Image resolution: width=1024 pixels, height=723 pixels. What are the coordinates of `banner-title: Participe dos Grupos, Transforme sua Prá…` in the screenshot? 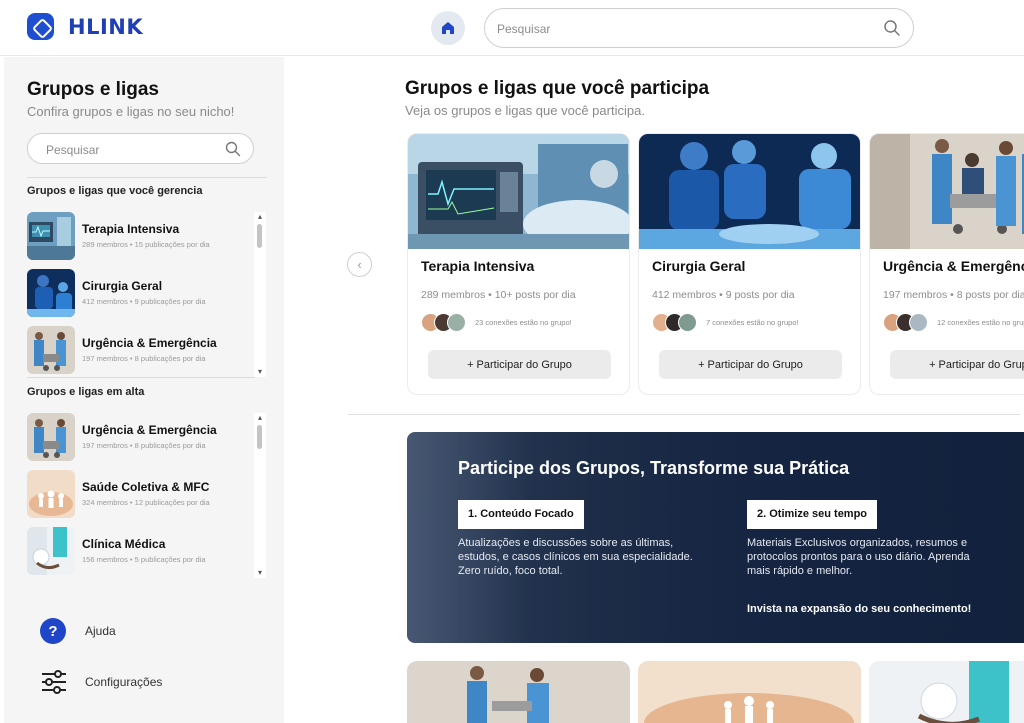 It's located at (654, 468).